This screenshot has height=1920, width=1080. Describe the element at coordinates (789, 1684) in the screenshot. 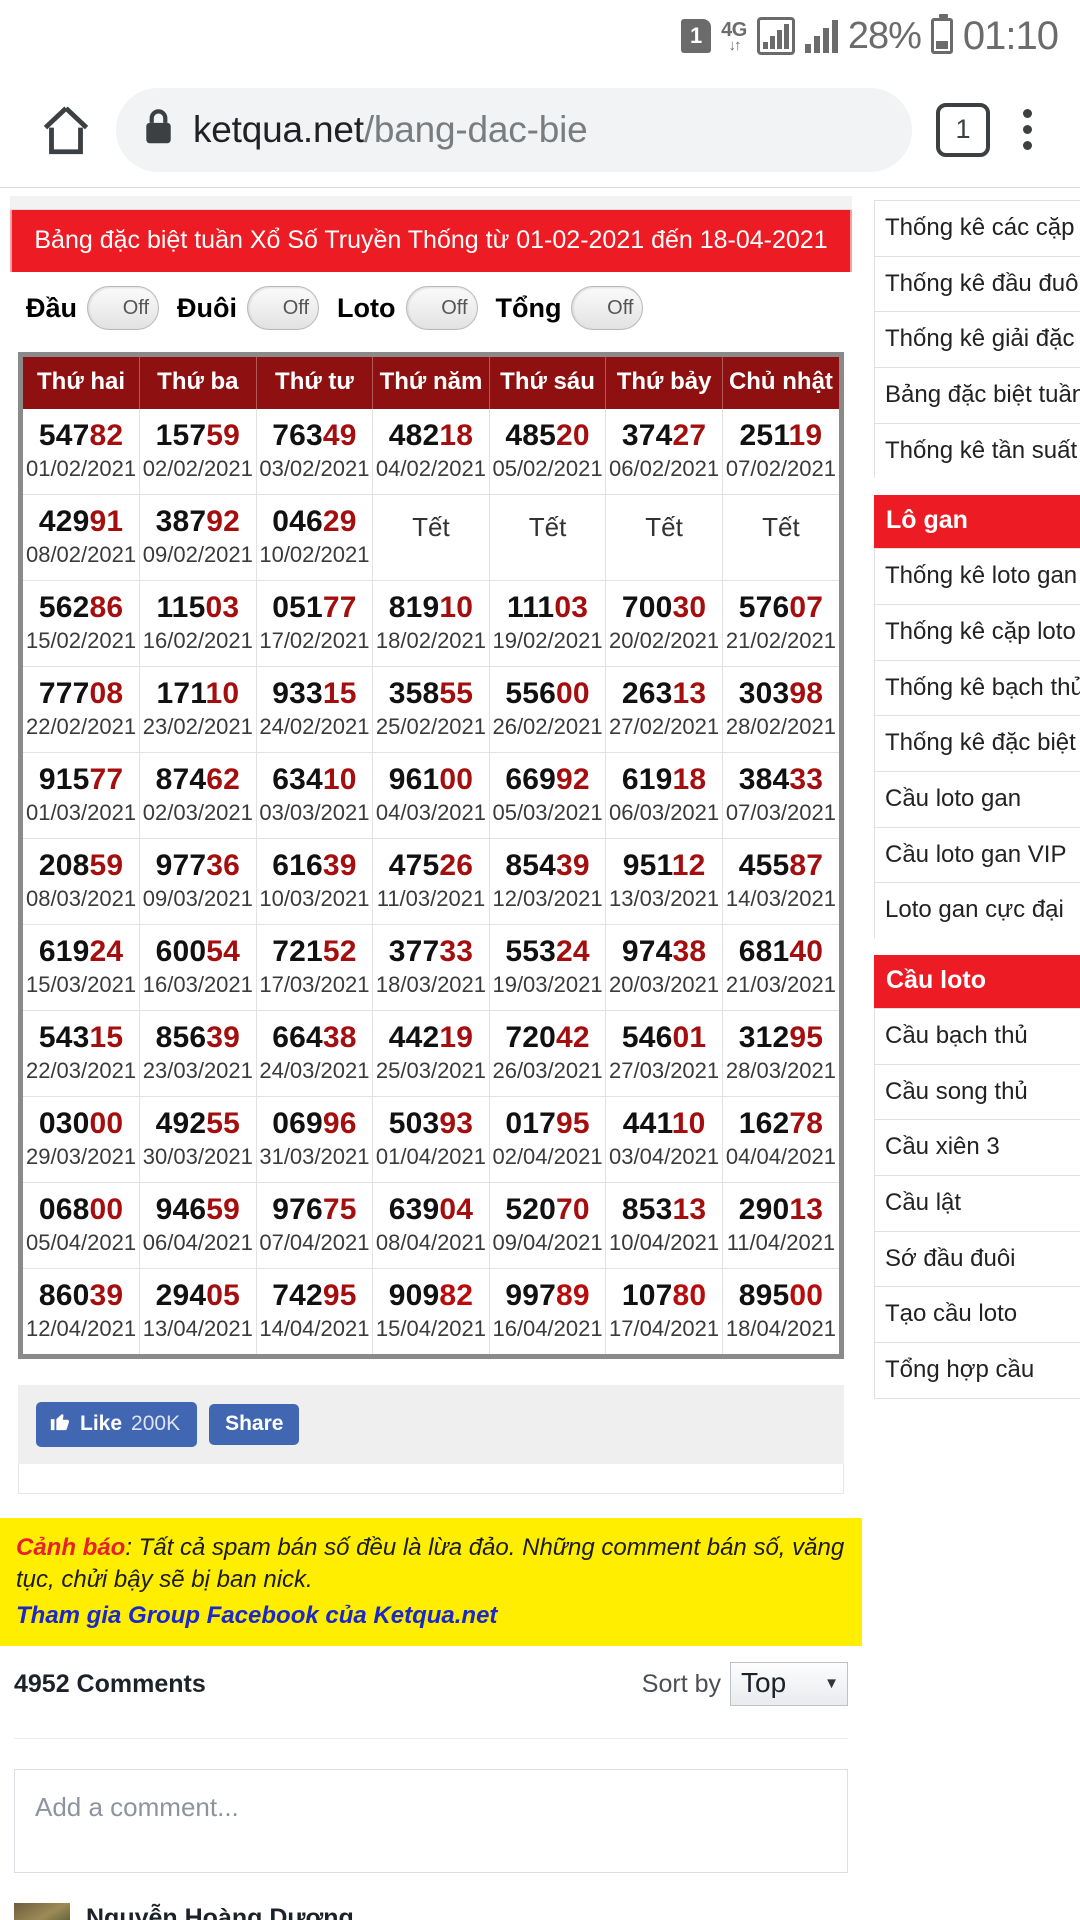

I see `sort-by-select: Top ▼` at that location.